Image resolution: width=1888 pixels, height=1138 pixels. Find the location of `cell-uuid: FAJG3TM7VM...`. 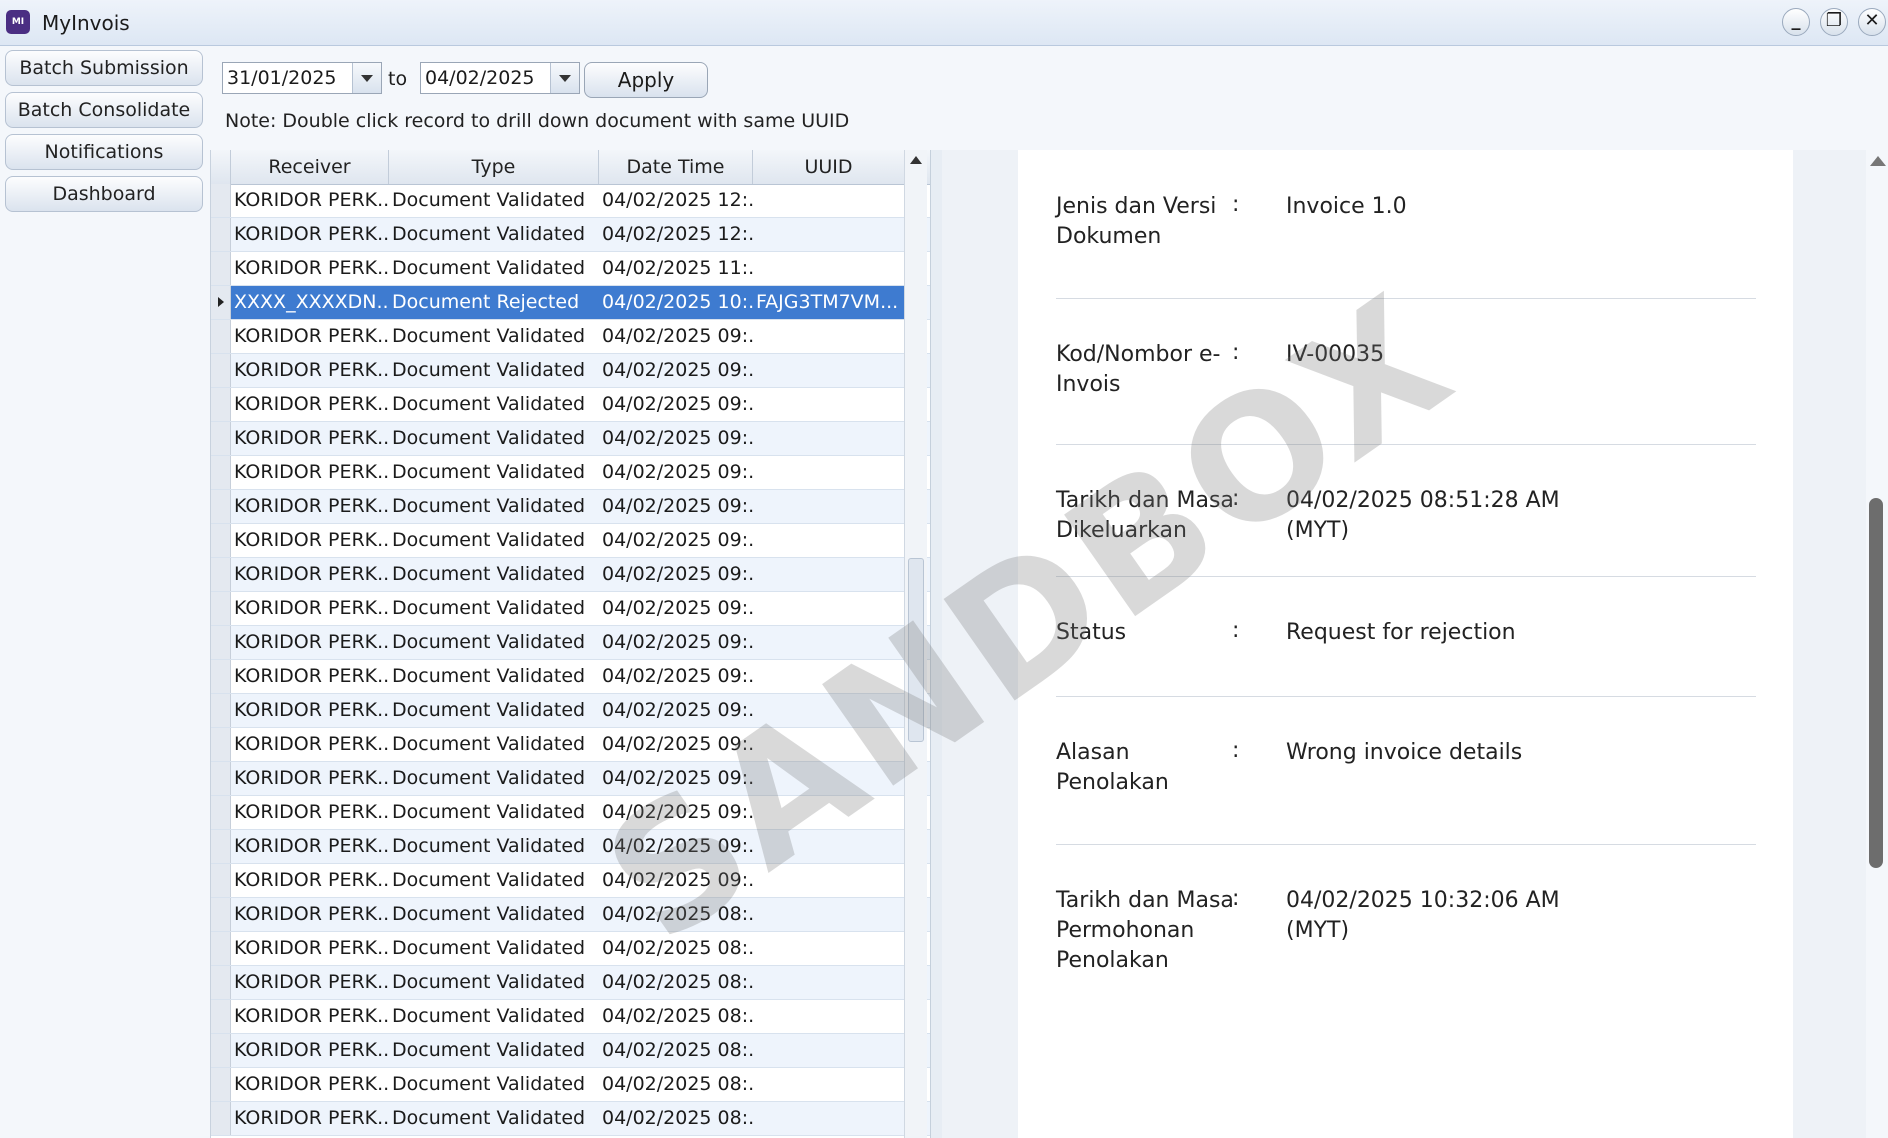

cell-uuid: FAJG3TM7VM... is located at coordinates (829, 302).